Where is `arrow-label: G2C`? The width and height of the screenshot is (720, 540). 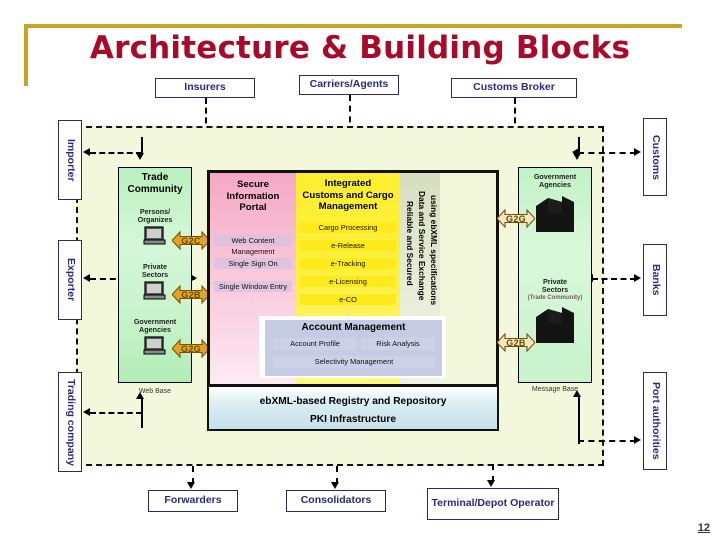 arrow-label: G2C is located at coordinates (191, 240).